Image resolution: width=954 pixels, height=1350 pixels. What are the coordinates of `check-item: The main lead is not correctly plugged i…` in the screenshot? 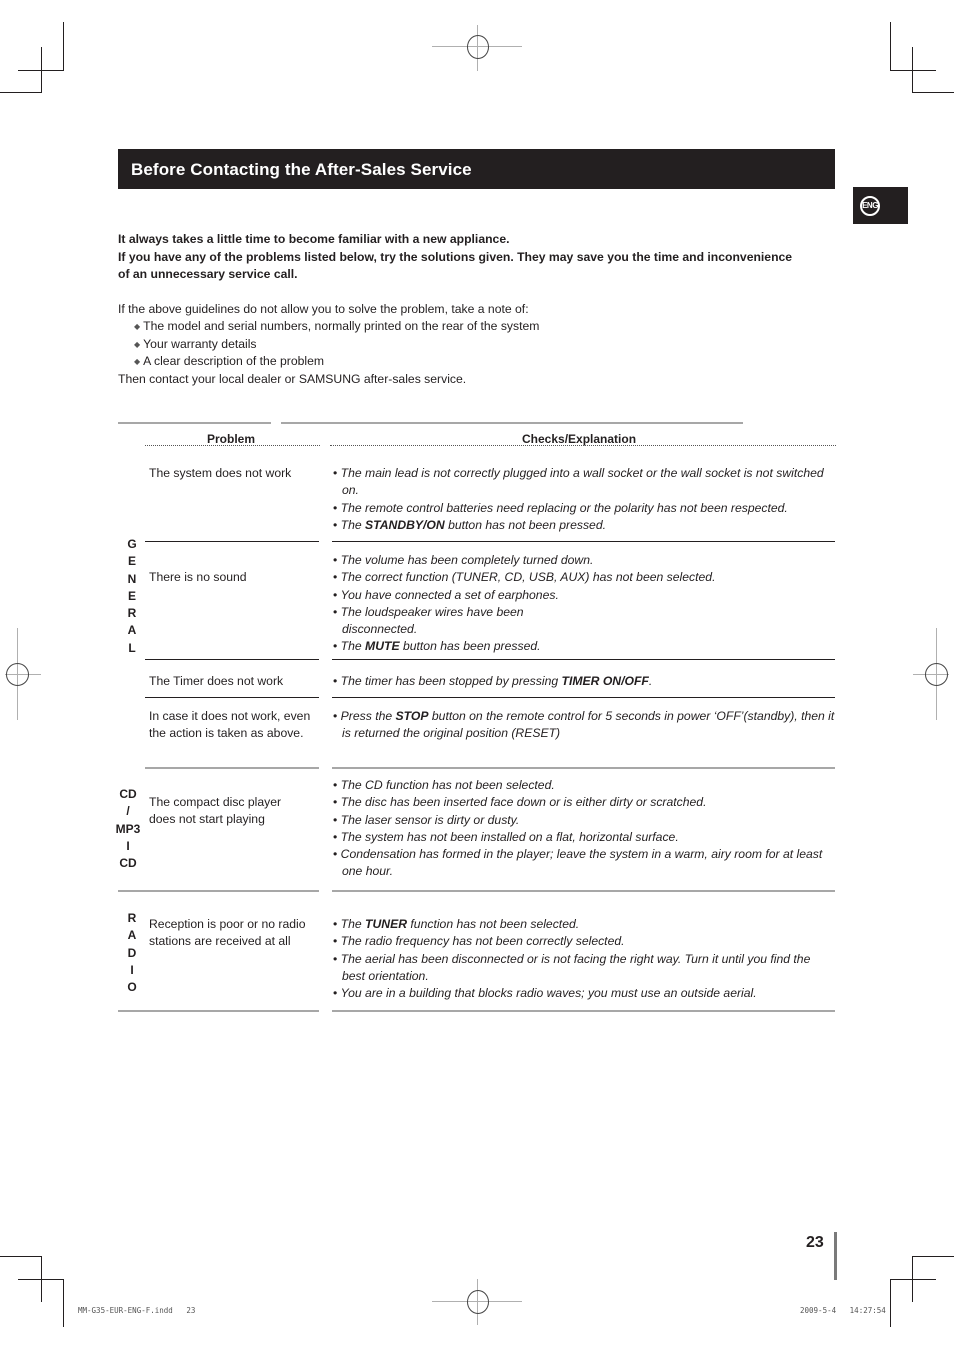 It's located at (584, 482).